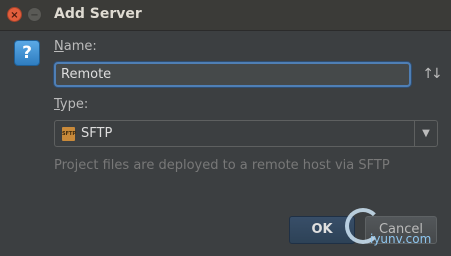 This screenshot has width=451, height=256. What do you see at coordinates (225, 15) in the screenshot?
I see `title-bar: × − Add Server` at bounding box center [225, 15].